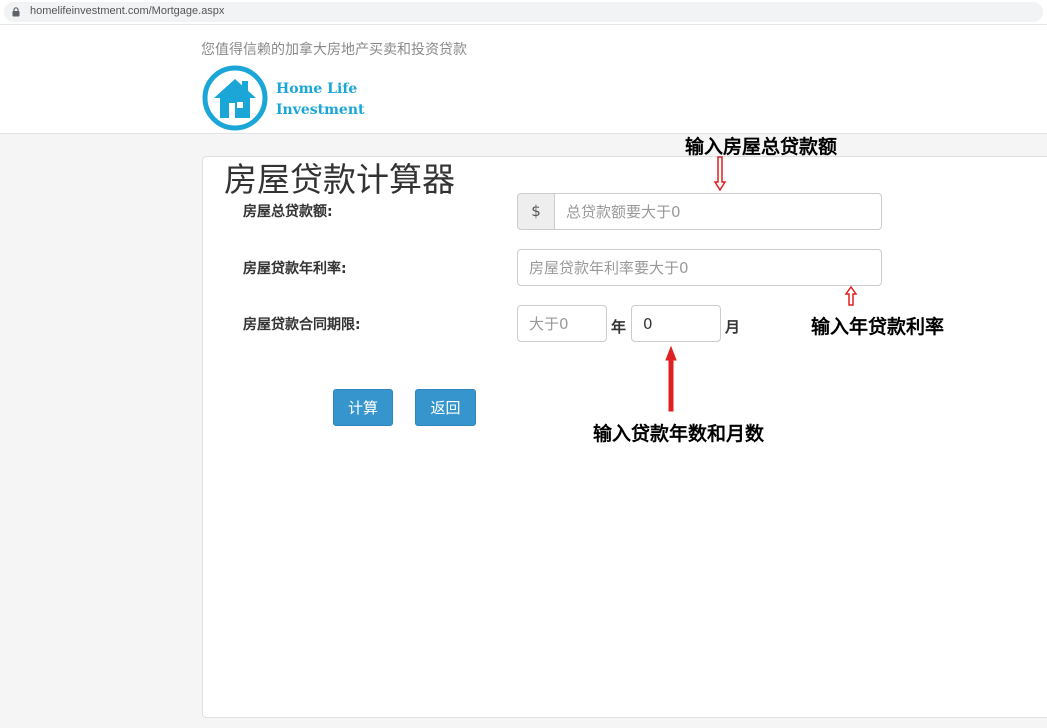 This screenshot has height=728, width=1047. What do you see at coordinates (320, 110) in the screenshot?
I see `brand-line-2: Investment` at bounding box center [320, 110].